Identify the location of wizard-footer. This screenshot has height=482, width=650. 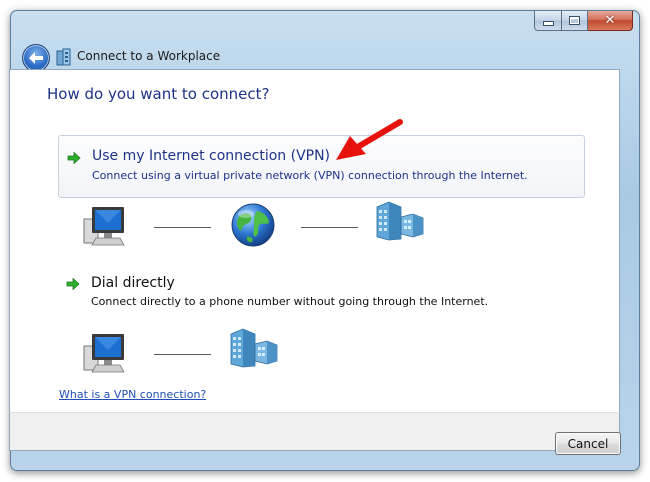
(314, 431).